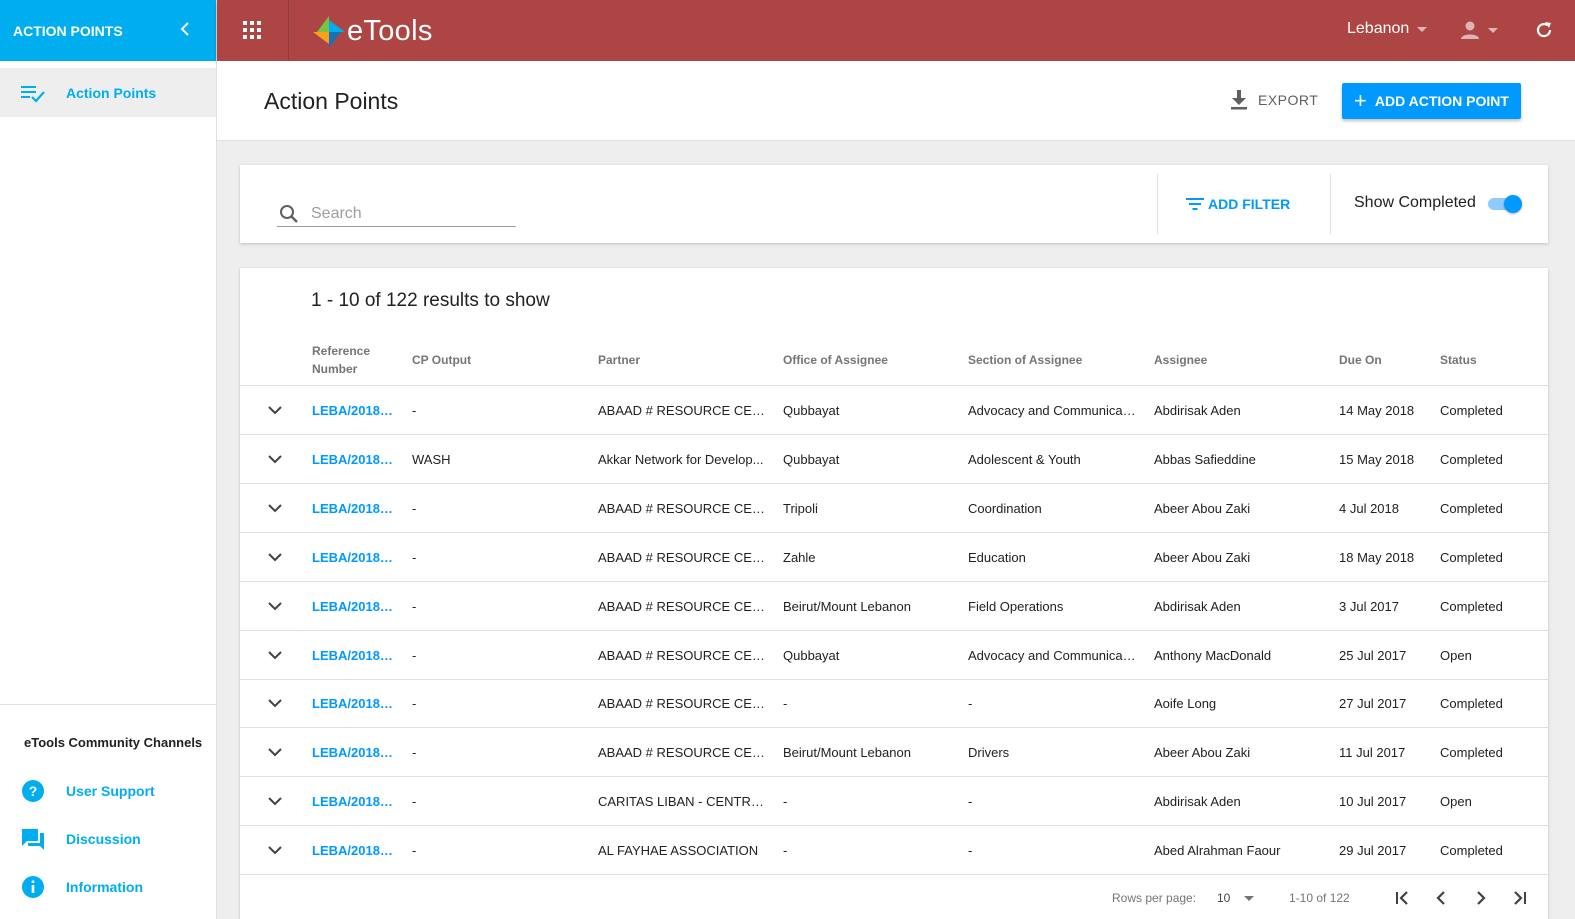 The height and width of the screenshot is (919, 1575). Describe the element at coordinates (1157, 204) in the screenshot. I see `filter-divider` at that location.